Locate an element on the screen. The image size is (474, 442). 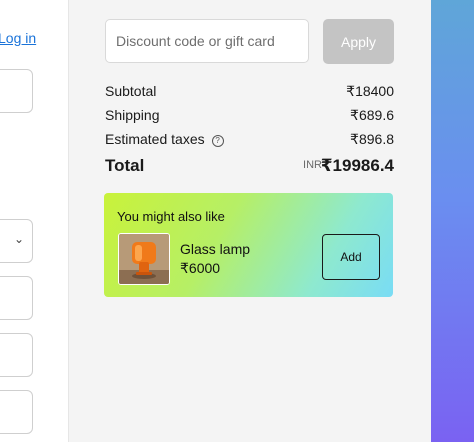
add-to-cart-button: Add is located at coordinates (351, 257).